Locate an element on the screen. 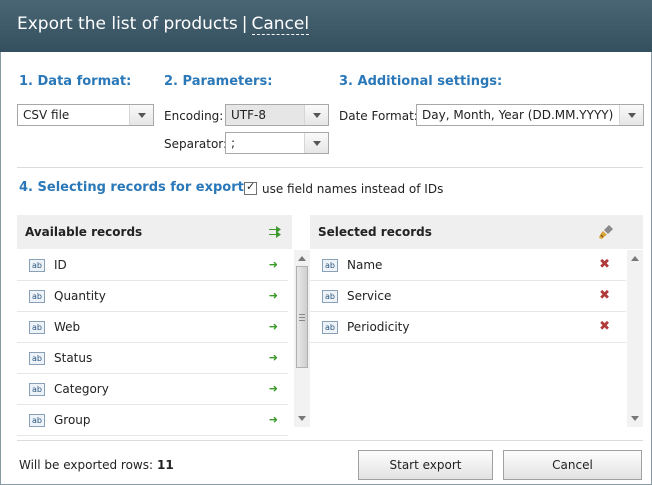  available-record-row: ab Quantity ➜ is located at coordinates (152, 296).